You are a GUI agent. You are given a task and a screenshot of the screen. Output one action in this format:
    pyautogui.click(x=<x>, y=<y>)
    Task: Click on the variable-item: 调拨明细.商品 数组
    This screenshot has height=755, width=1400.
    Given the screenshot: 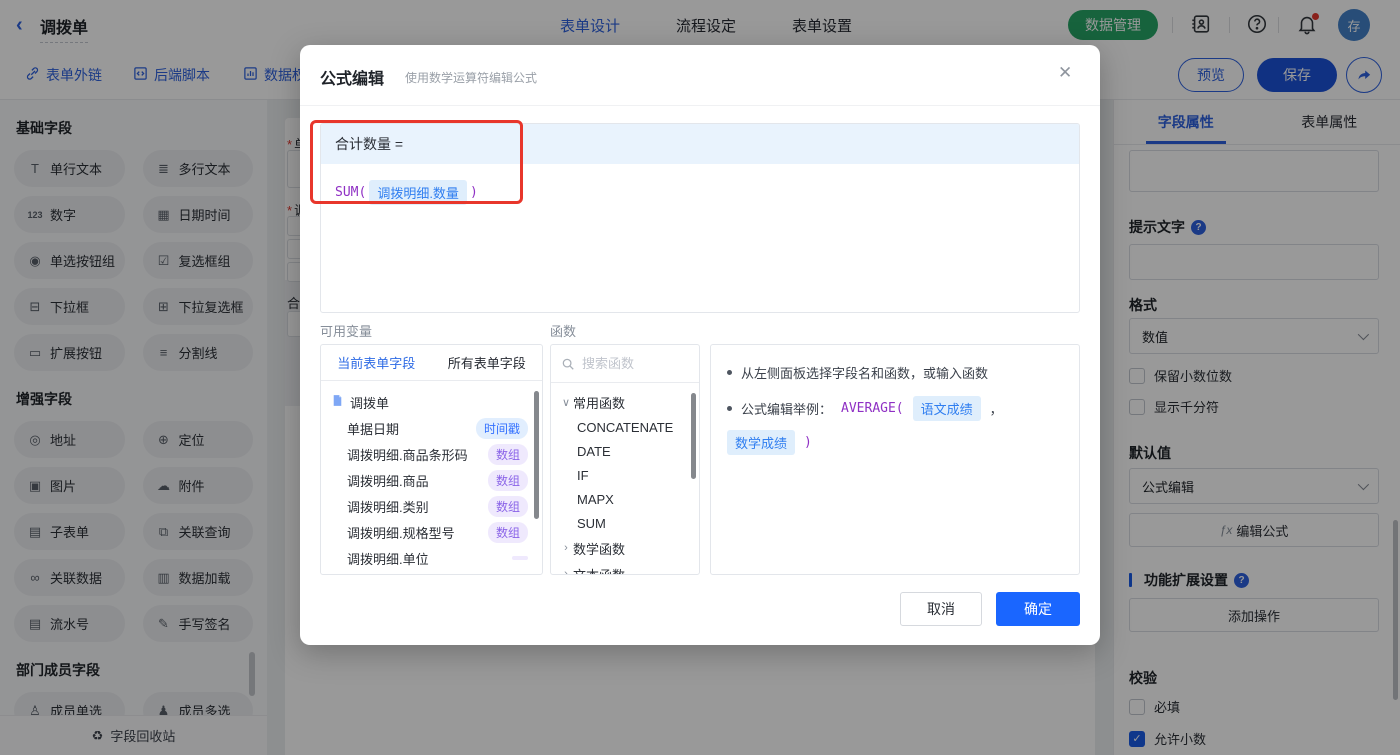 What is the action you would take?
    pyautogui.click(x=431, y=480)
    